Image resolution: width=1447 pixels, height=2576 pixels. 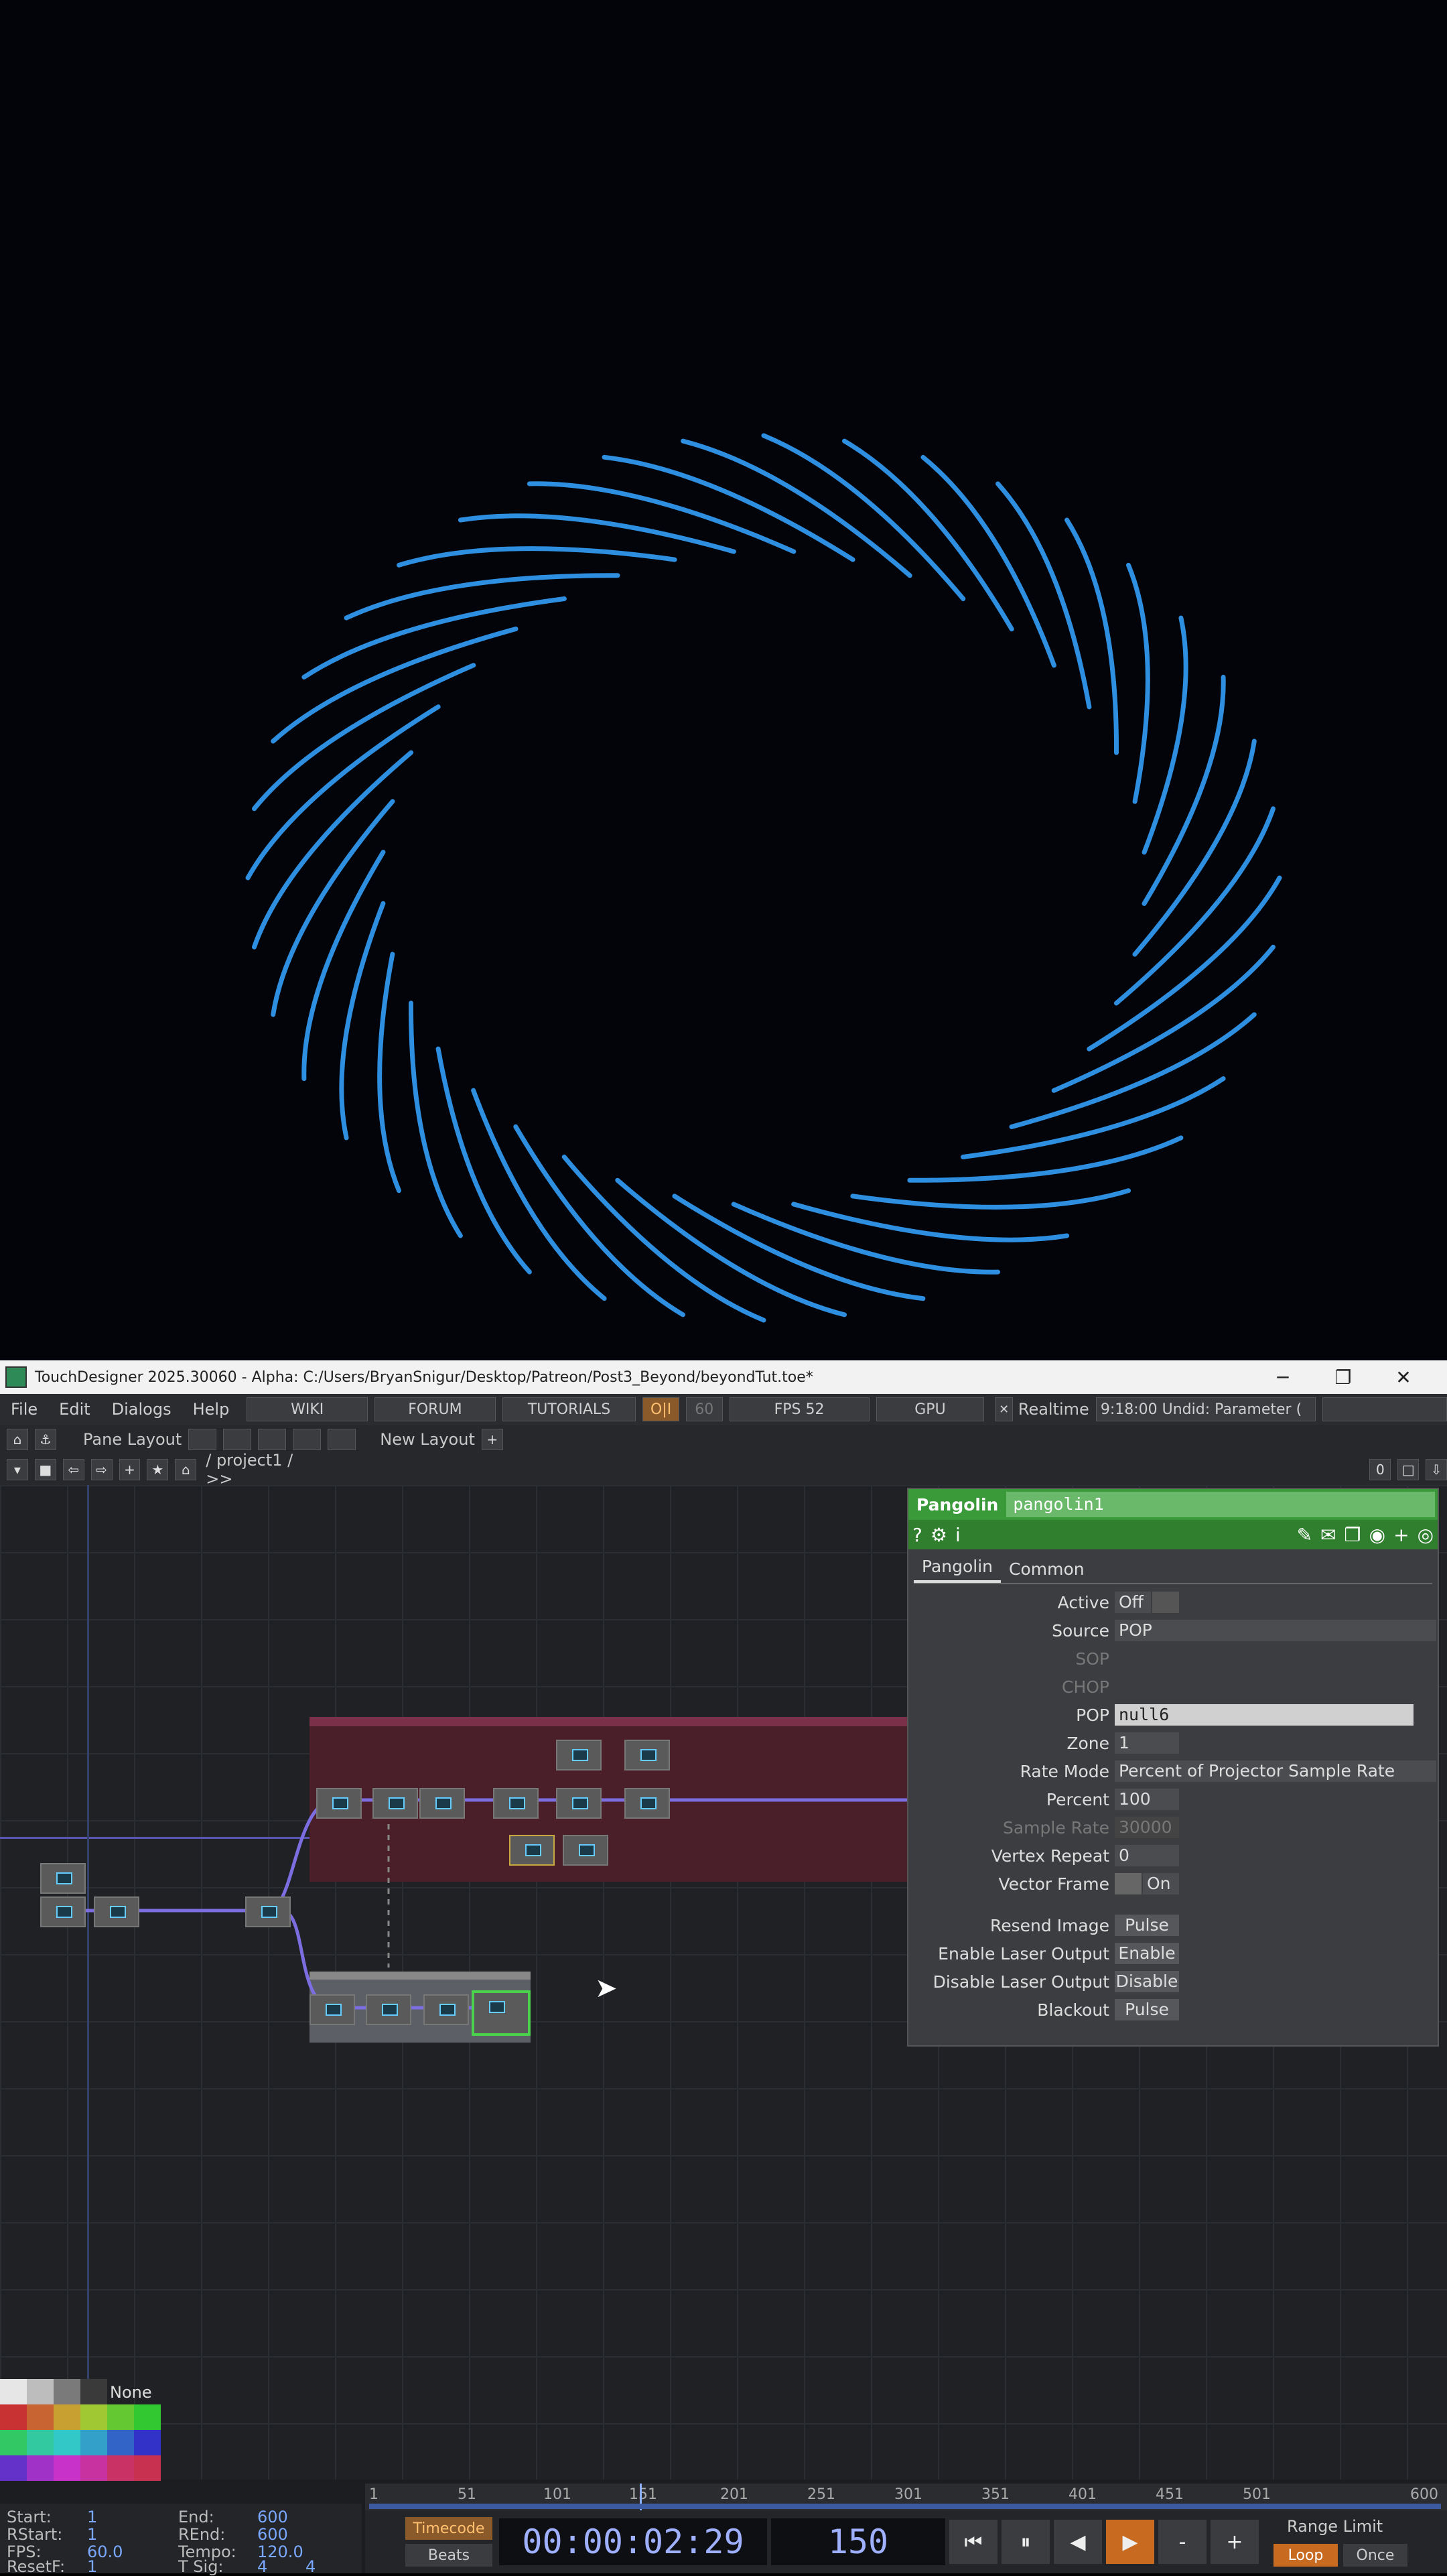 What do you see at coordinates (1147, 1799) in the screenshot?
I see `percent-field: 100` at bounding box center [1147, 1799].